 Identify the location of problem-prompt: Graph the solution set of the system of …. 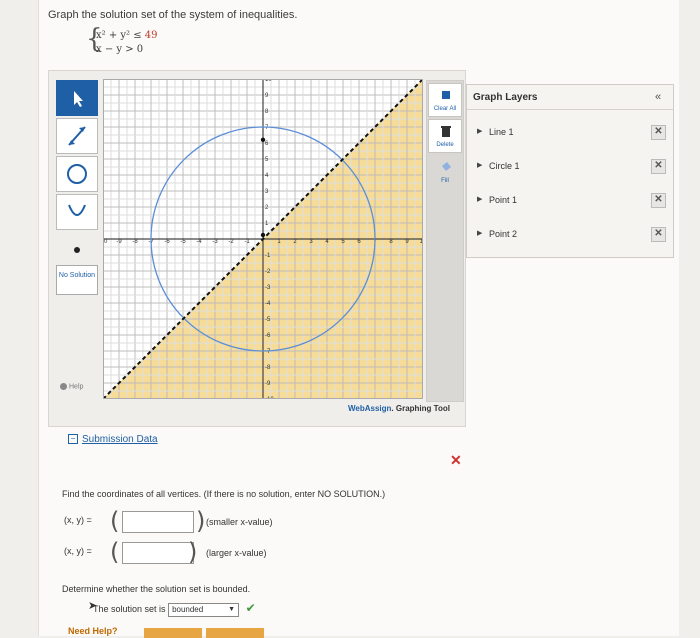
(173, 15).